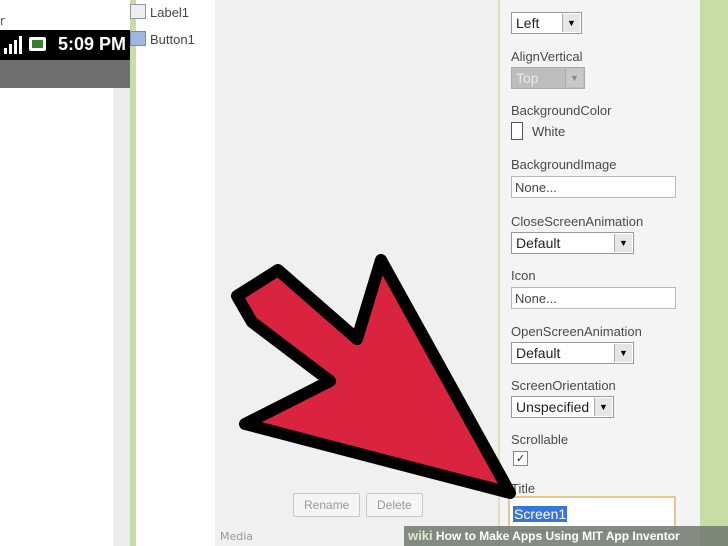 Image resolution: width=728 pixels, height=546 pixels. What do you see at coordinates (420, 535) in the screenshot?
I see `wiki-logo-text: wiki` at bounding box center [420, 535].